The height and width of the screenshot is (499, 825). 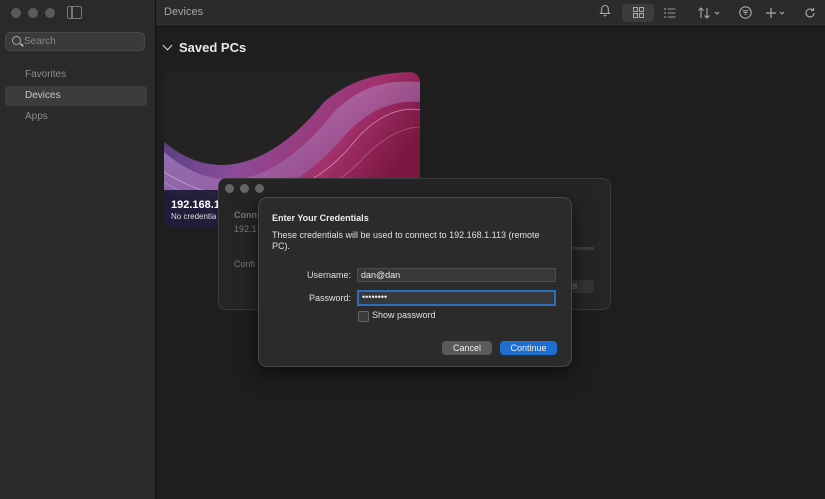 I want to click on username-field: dan@dan, so click(x=456, y=275).